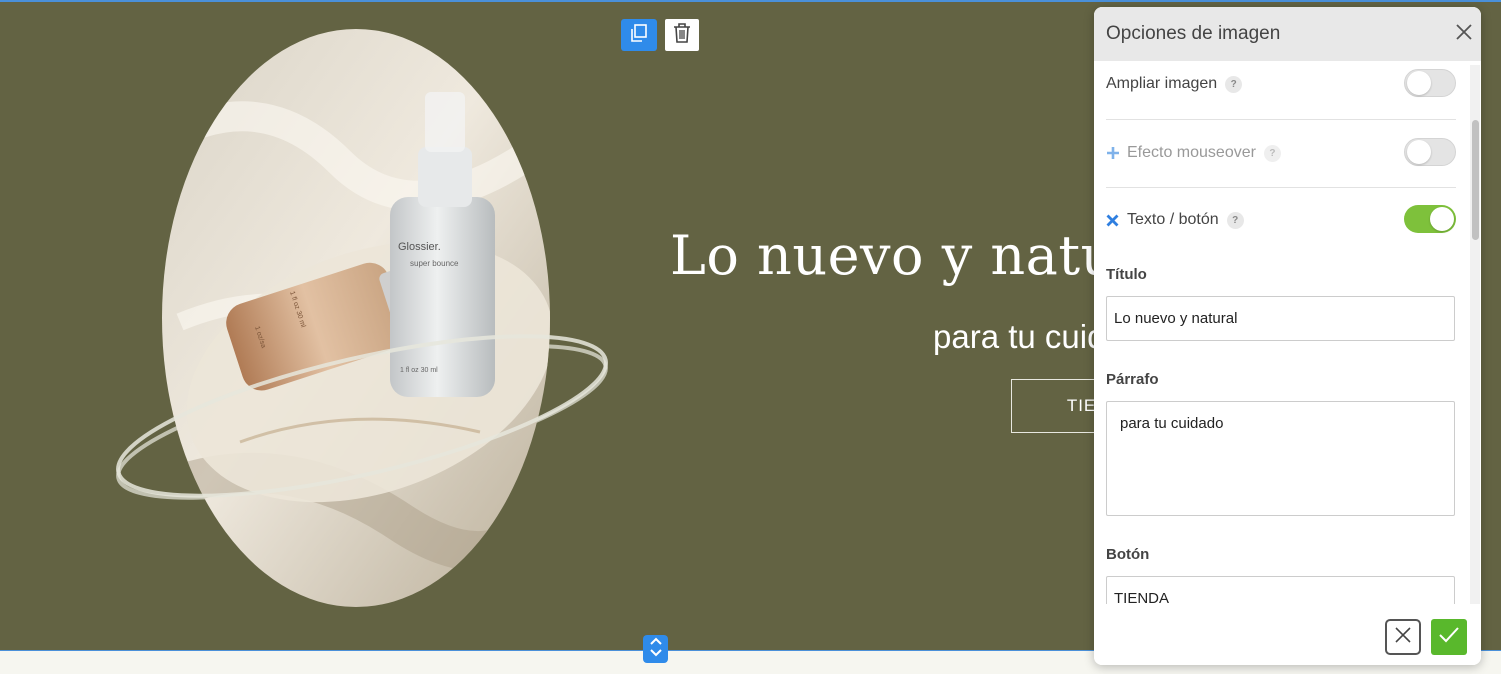 Image resolution: width=1501 pixels, height=674 pixels. What do you see at coordinates (1191, 152) in the screenshot?
I see `option-label: Efecto mouseover` at bounding box center [1191, 152].